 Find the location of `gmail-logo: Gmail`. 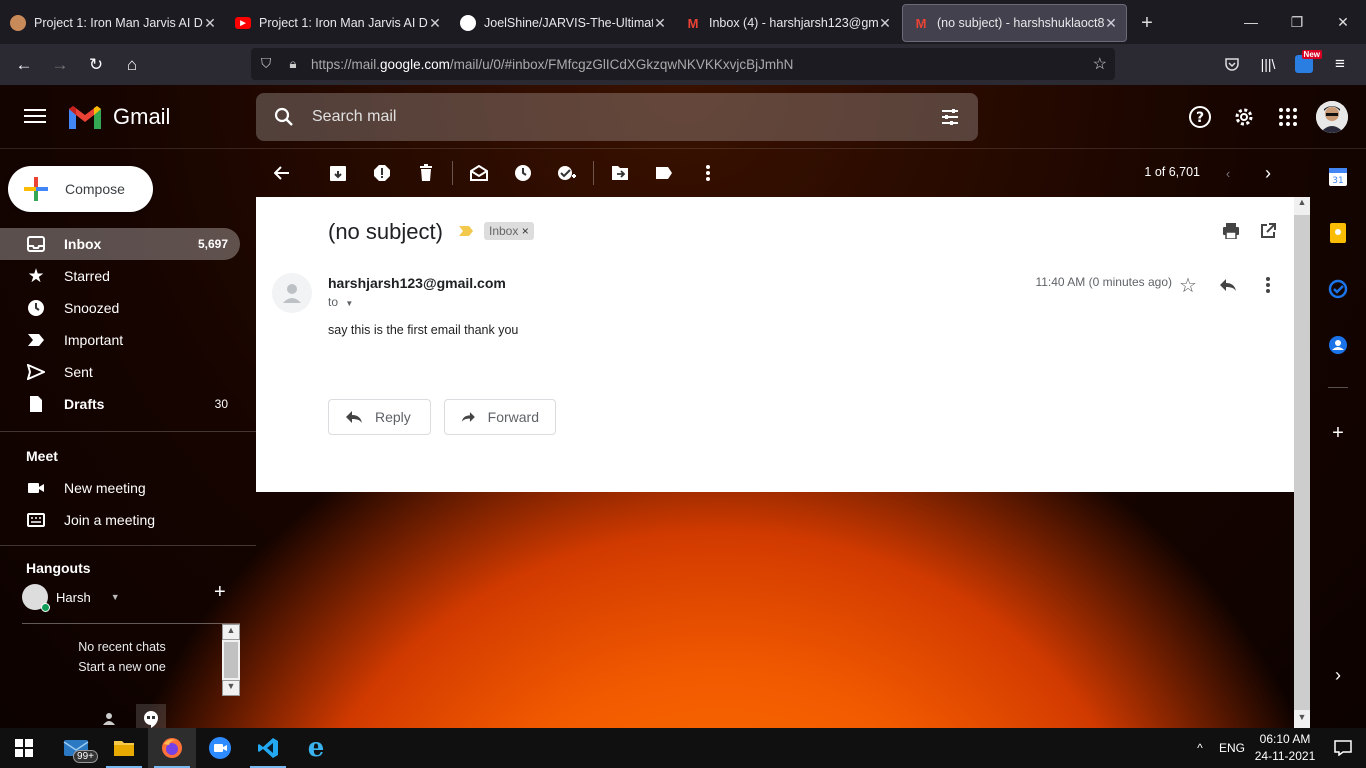

gmail-logo: Gmail is located at coordinates (118, 117).